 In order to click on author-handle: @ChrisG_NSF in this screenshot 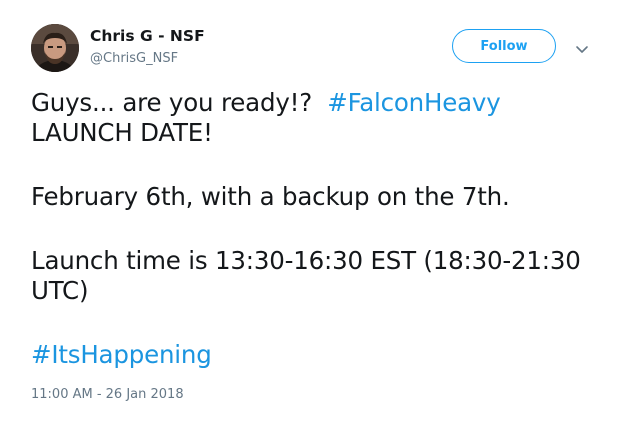, I will do `click(134, 58)`.